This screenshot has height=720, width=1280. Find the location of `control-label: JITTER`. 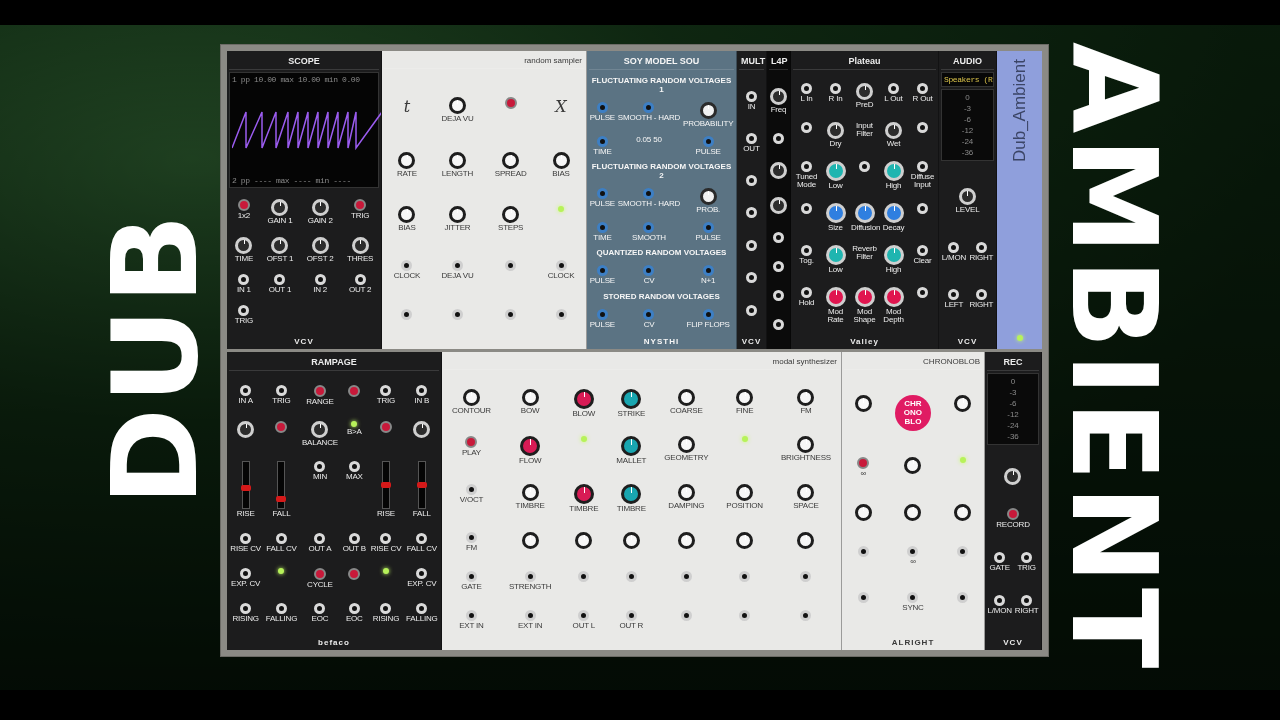

control-label: JITTER is located at coordinates (457, 228).